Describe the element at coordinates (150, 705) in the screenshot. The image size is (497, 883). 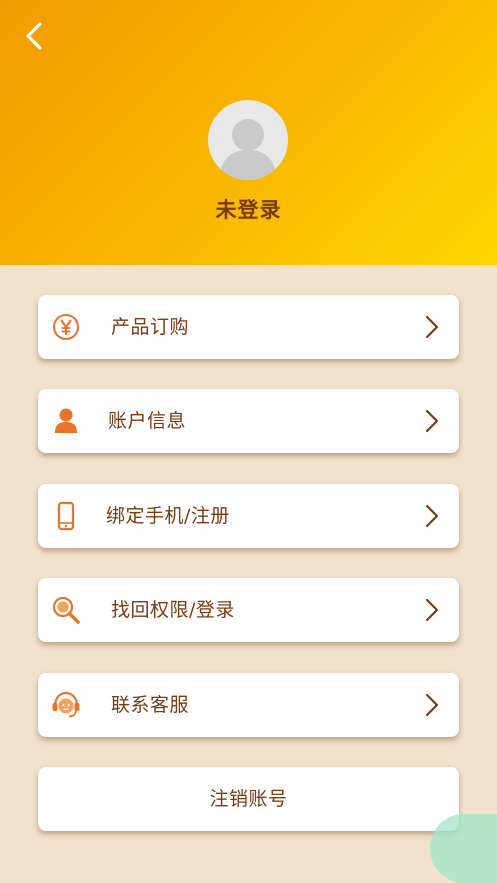
I see `menu-item-label: 联系客服` at that location.